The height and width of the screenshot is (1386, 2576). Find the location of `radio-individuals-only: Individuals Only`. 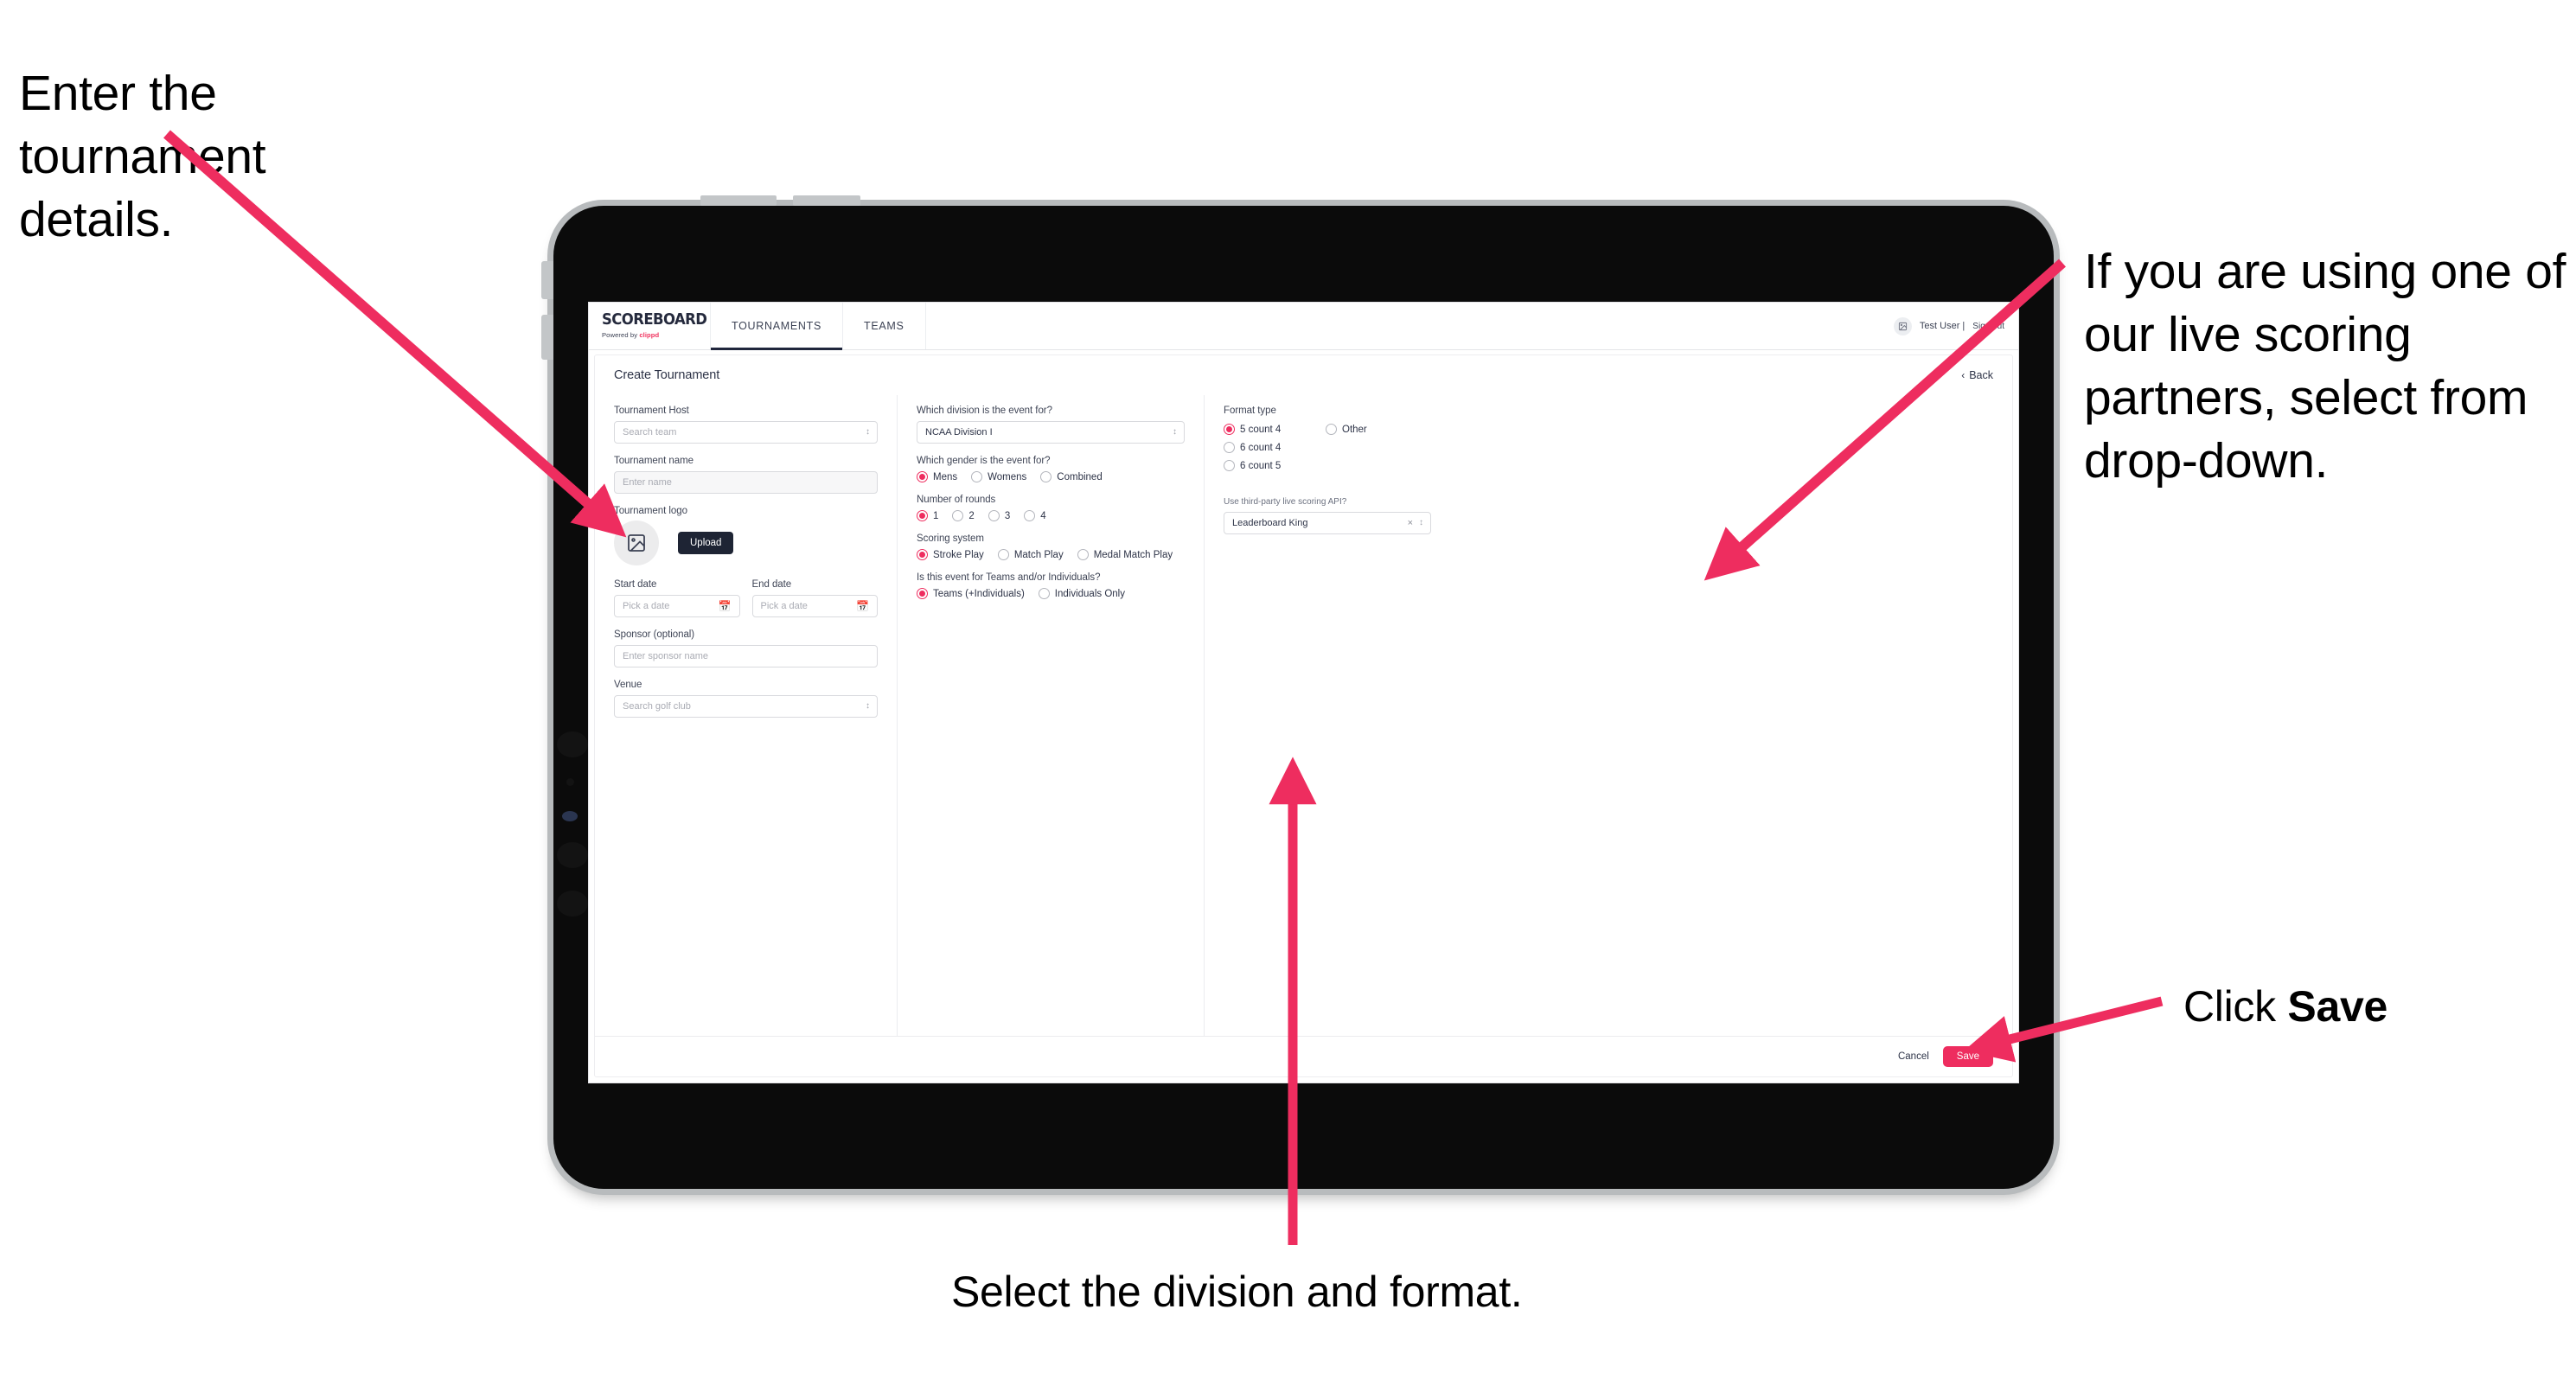

radio-individuals-only: Individuals Only is located at coordinates (1082, 593).